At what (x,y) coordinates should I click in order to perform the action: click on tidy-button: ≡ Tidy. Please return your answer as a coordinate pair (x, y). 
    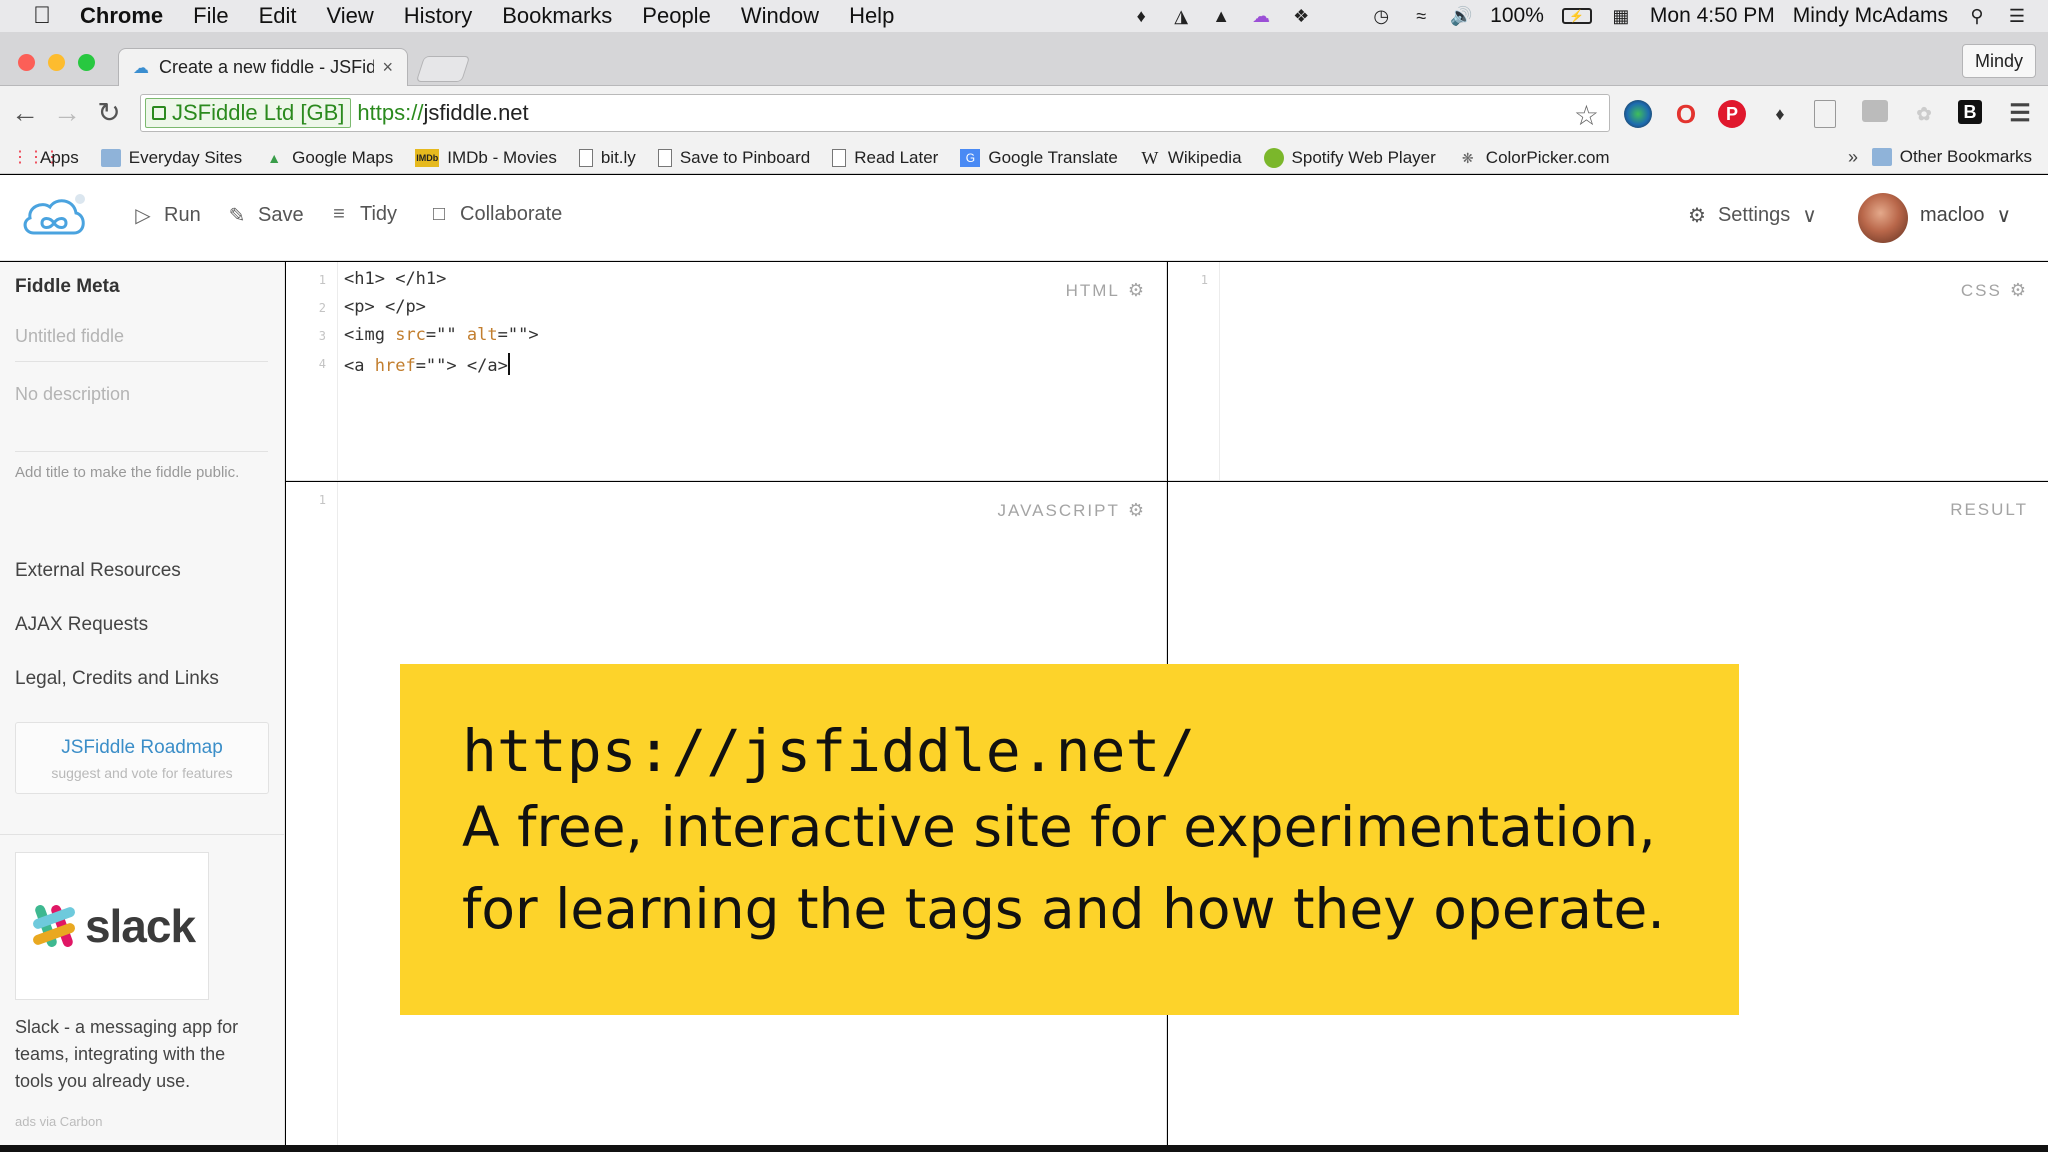
    Looking at the image, I should click on (362, 214).